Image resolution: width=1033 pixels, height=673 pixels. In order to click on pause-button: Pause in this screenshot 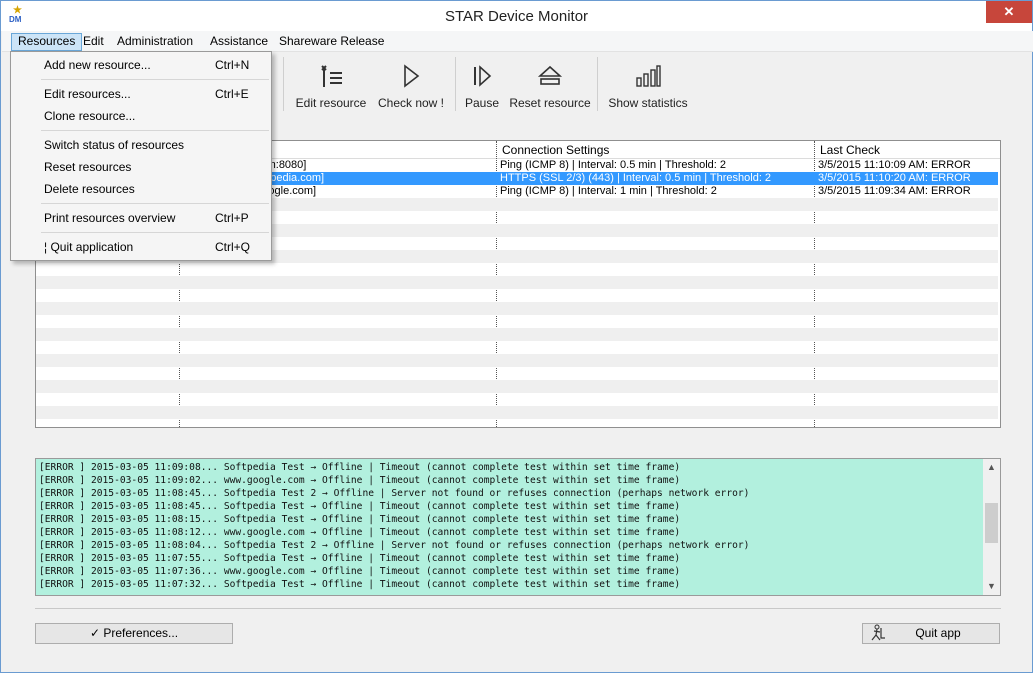, I will do `click(482, 85)`.